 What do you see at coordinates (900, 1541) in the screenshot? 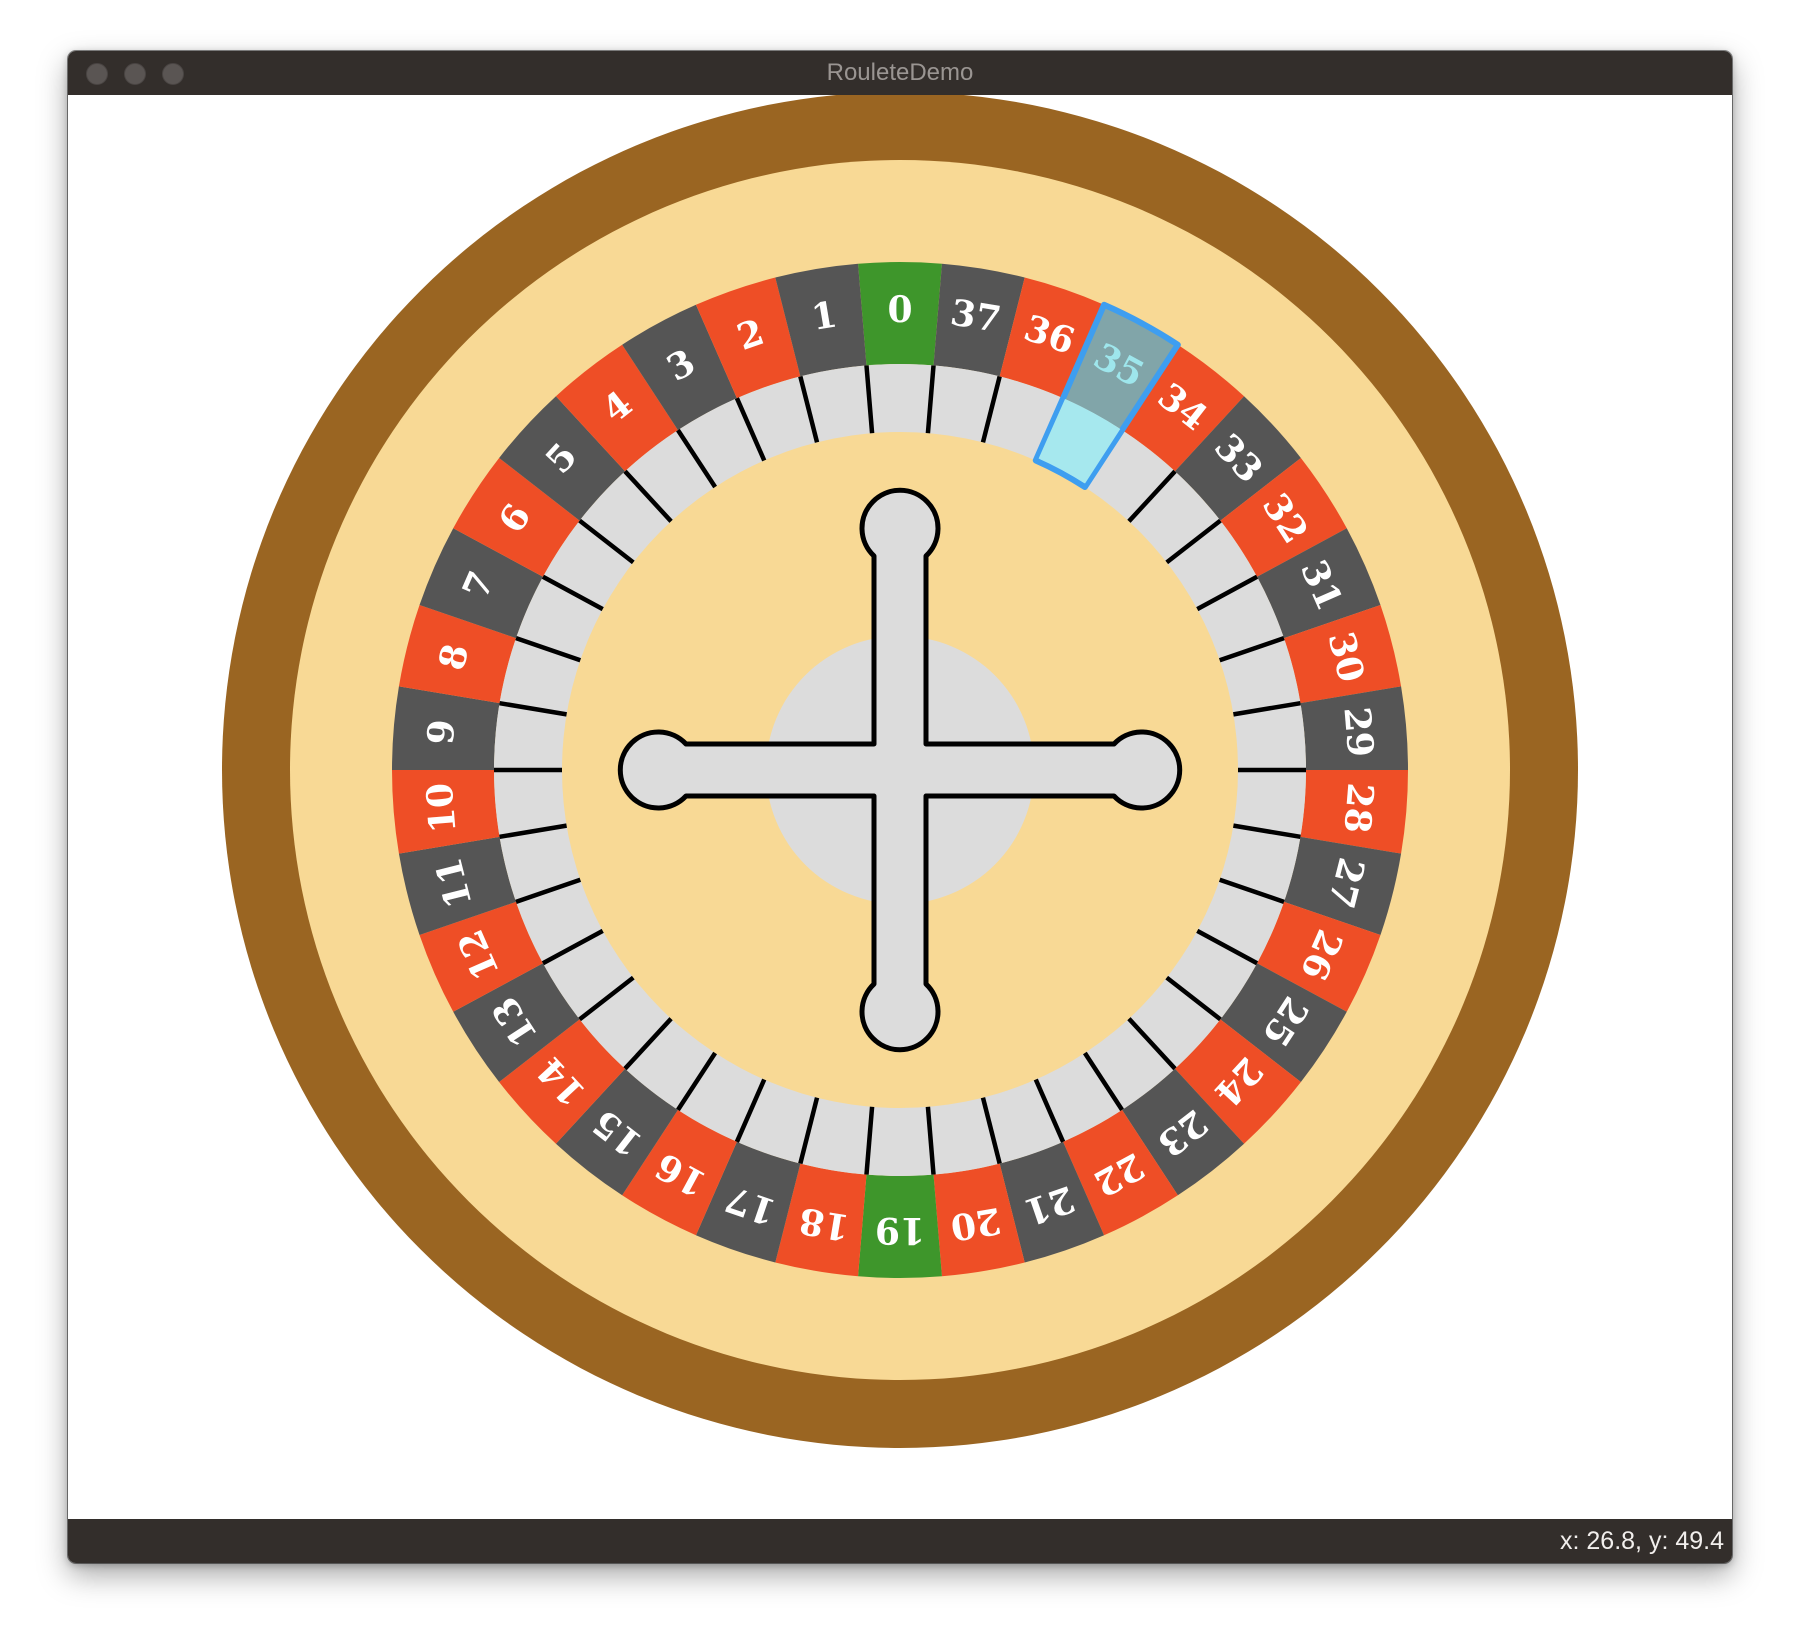
I see `status-bar: x: 26.8, y: 49.4` at bounding box center [900, 1541].